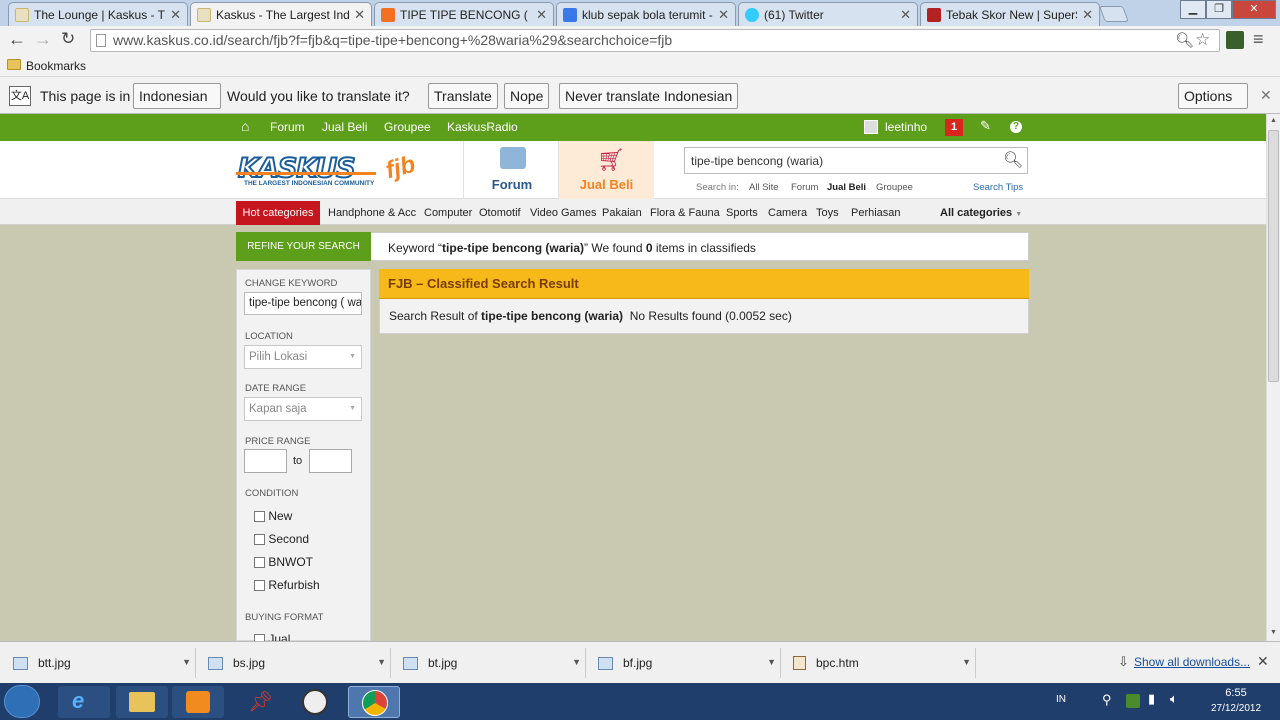  What do you see at coordinates (1184, 40) in the screenshot?
I see `zoom-magnifier-icon: 🔍︎` at bounding box center [1184, 40].